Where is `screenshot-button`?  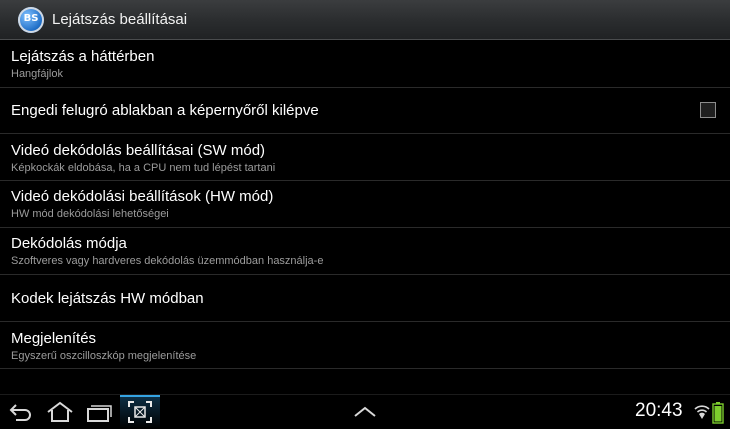 screenshot-button is located at coordinates (140, 412).